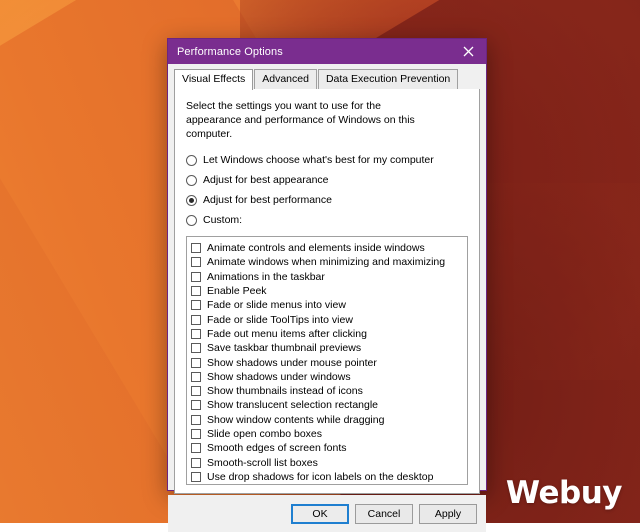  What do you see at coordinates (285, 391) in the screenshot?
I see `checkbox-label: Show thumbnails instead of icons` at bounding box center [285, 391].